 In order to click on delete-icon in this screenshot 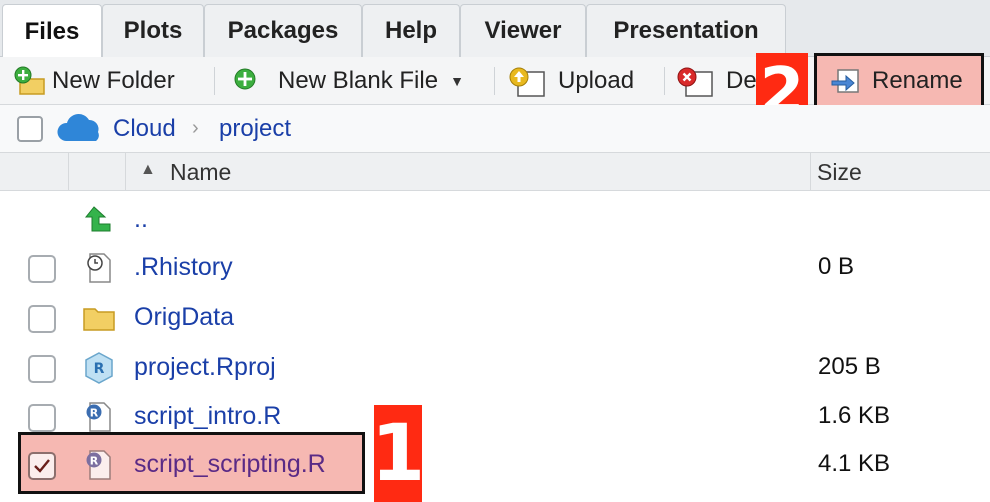, I will do `click(695, 81)`.